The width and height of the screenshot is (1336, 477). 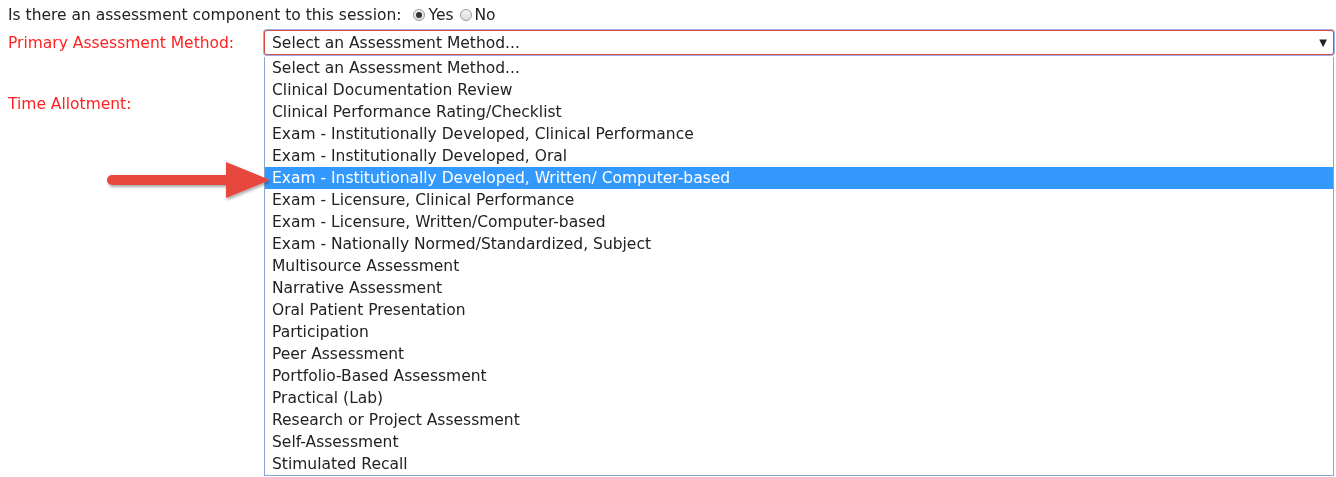 I want to click on dropdown-option: Exam - Licensure, Clinical Performance, so click(x=799, y=200).